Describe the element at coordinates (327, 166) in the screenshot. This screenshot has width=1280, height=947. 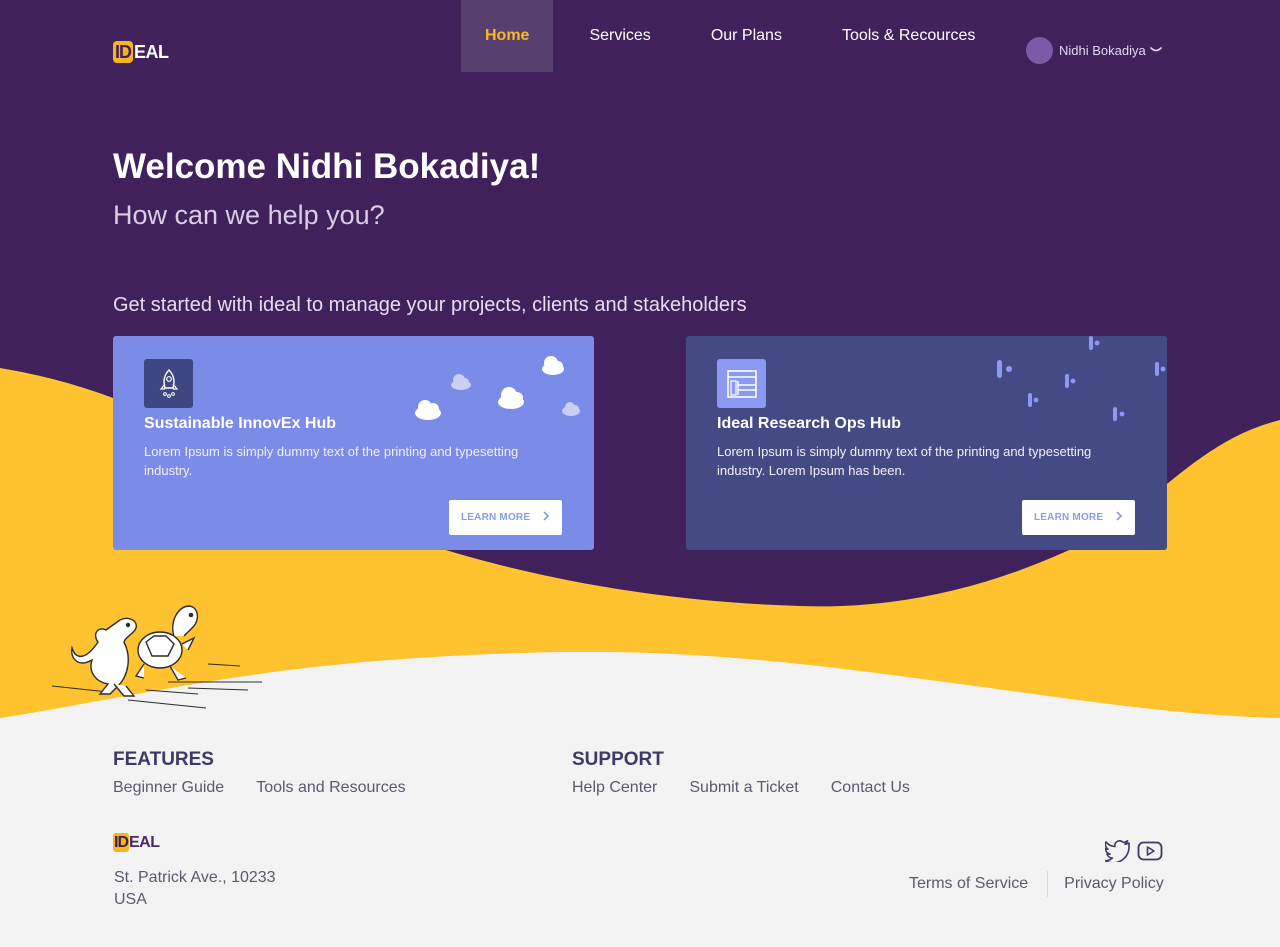
I see `welcome-heading: Welcome Nidhi Bokadiya!` at that location.